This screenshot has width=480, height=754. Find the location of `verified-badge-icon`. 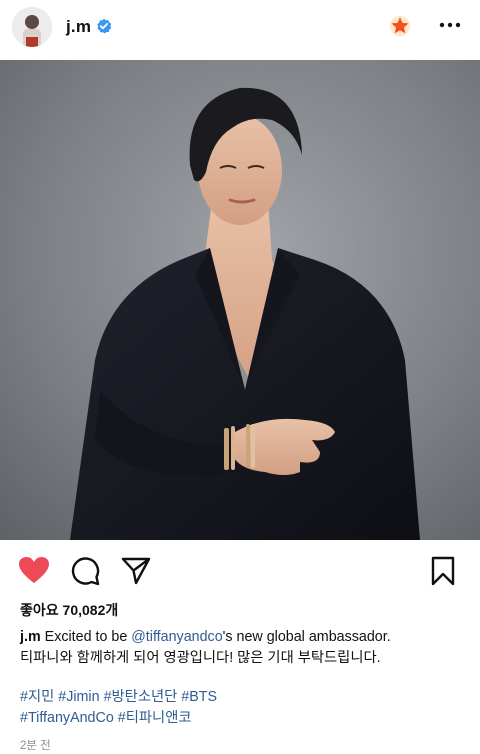

verified-badge-icon is located at coordinates (104, 26).